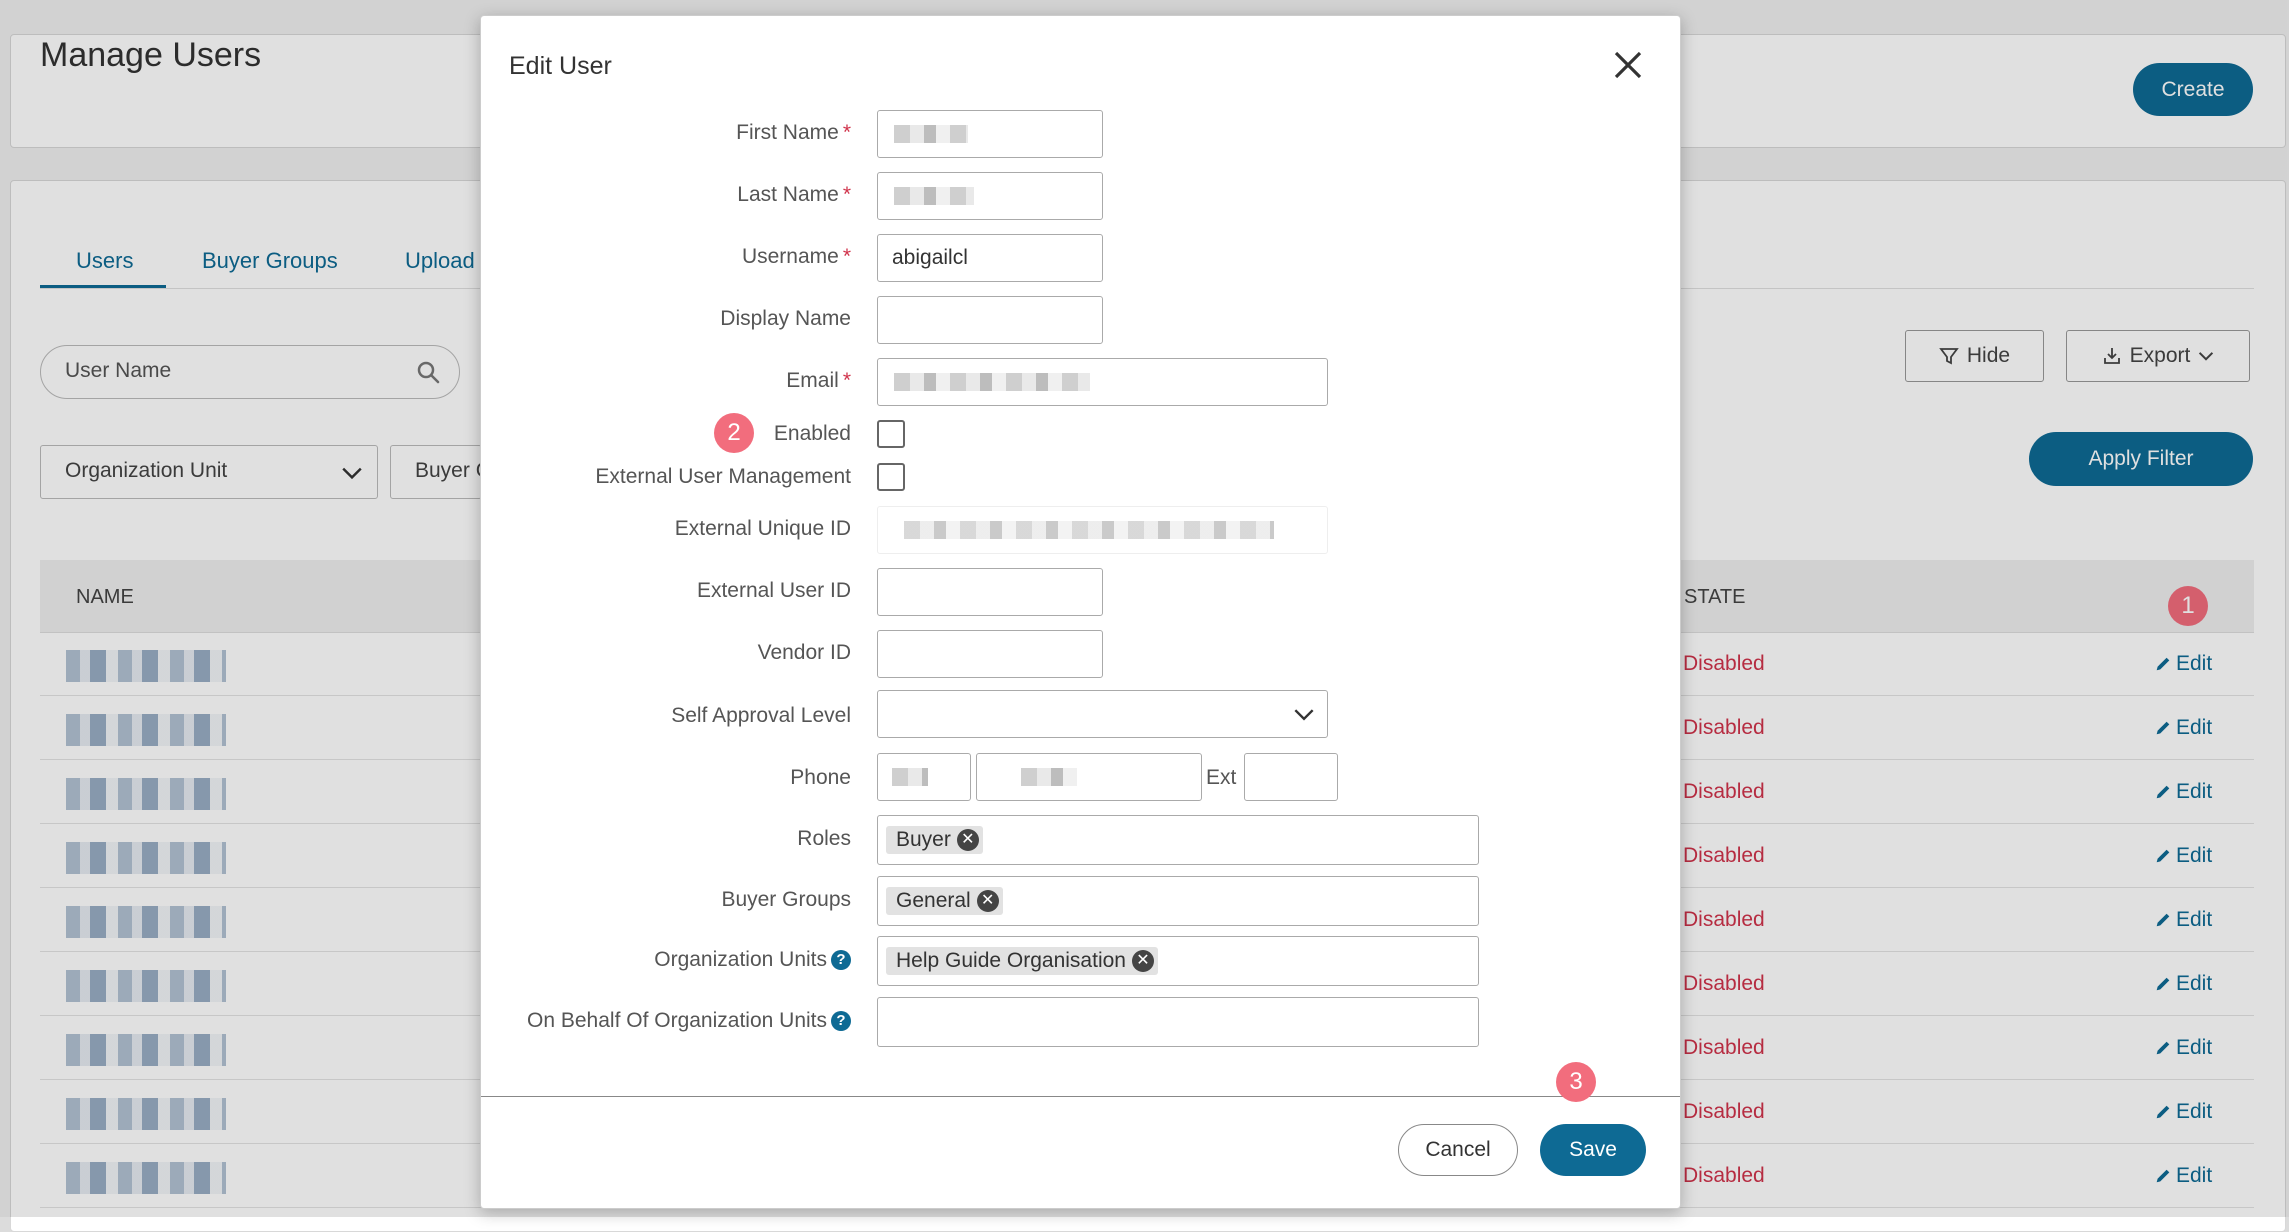 This screenshot has width=2289, height=1232. Describe the element at coordinates (1576, 1082) in the screenshot. I see `step-marker-3: 3` at that location.